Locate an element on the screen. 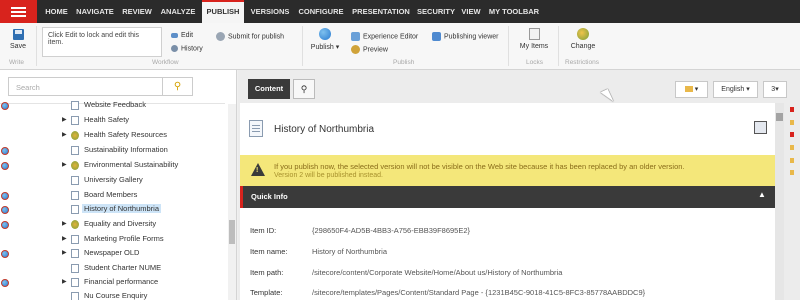  tree-scrollbar-thumb is located at coordinates (232, 232).